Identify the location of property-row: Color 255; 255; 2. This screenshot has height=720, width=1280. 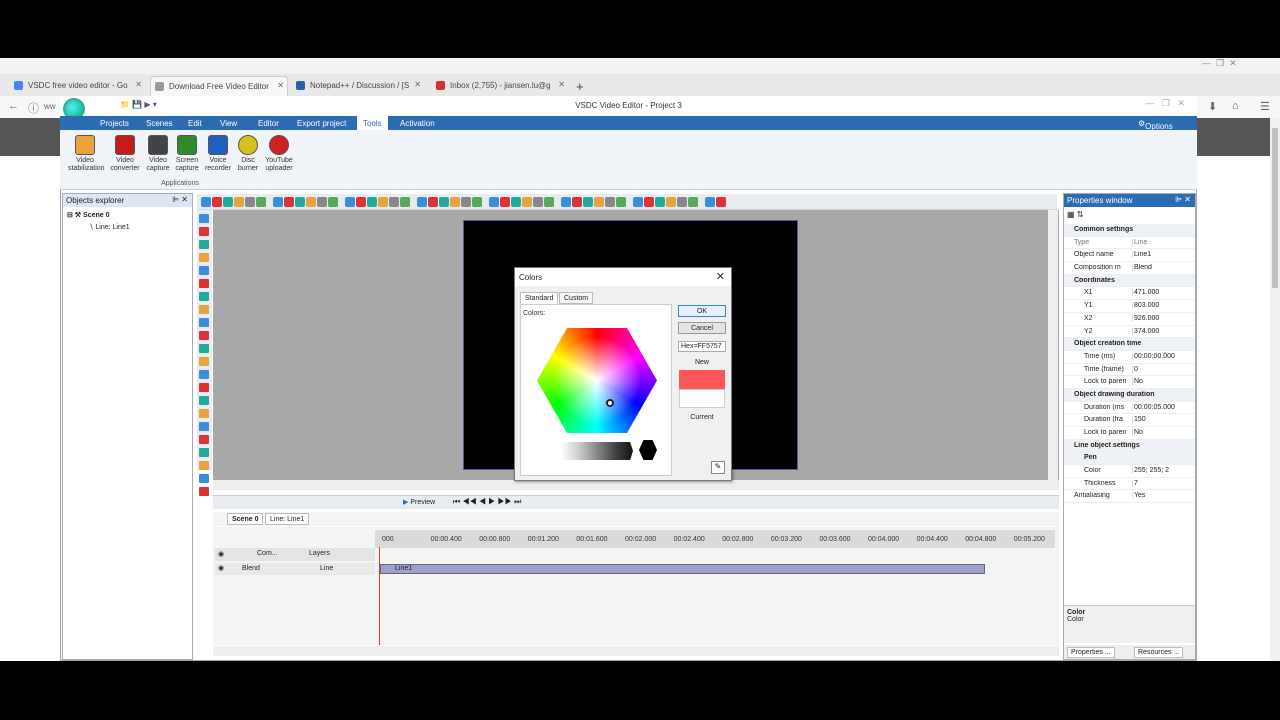
(1129, 471).